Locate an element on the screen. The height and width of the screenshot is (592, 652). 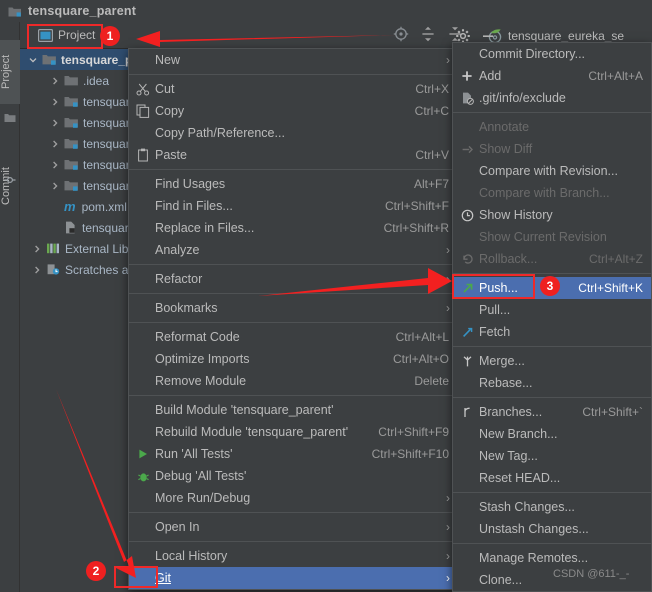
menu-label: Annotate is located at coordinates (504, 127).